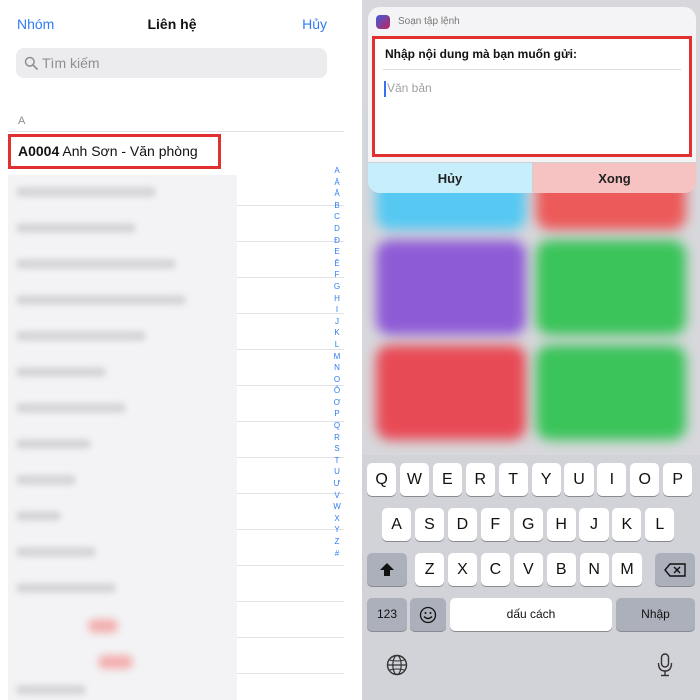 Image resolution: width=700 pixels, height=700 pixels. Describe the element at coordinates (337, 322) in the screenshot. I see `index-letter: J` at that location.